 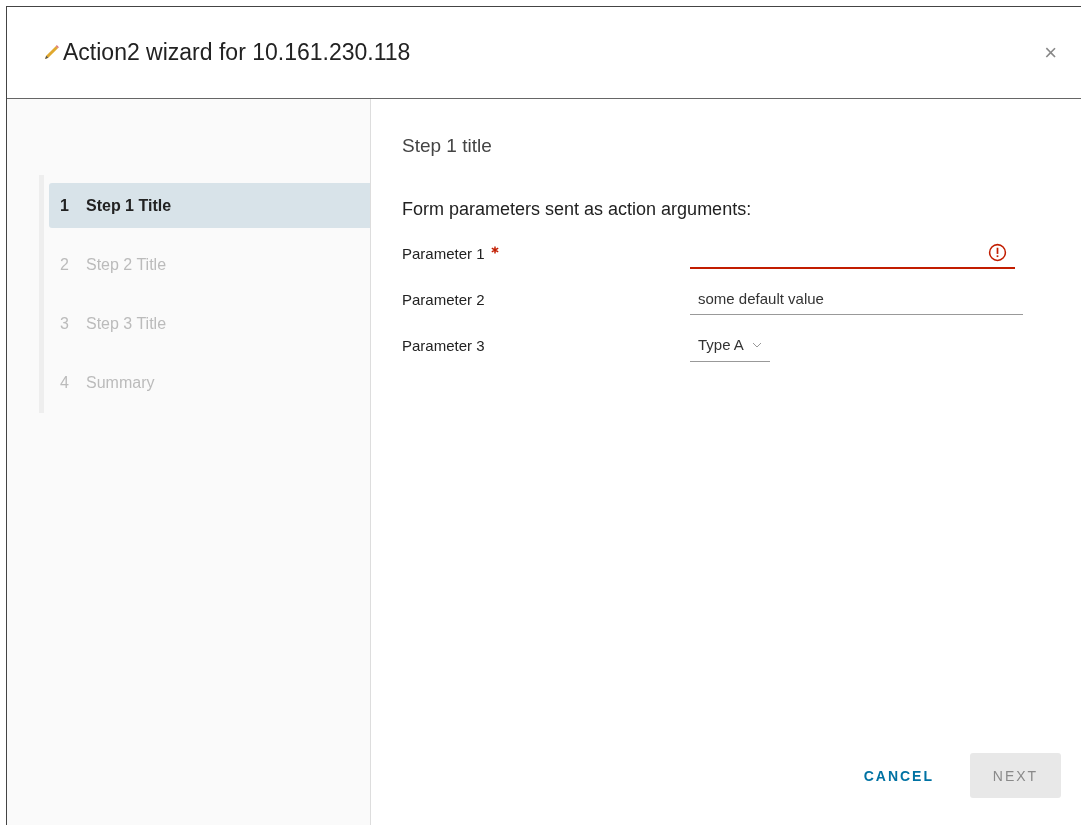 What do you see at coordinates (237, 52) in the screenshot?
I see `window-title: Action2 wizard for 10.161.230.118` at bounding box center [237, 52].